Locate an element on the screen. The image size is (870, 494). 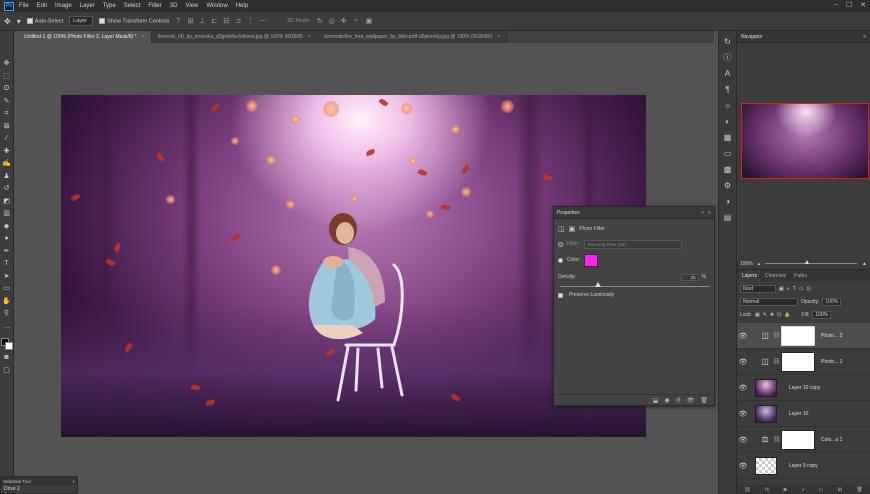
color-icon: ◐ is located at coordinates (727, 122).